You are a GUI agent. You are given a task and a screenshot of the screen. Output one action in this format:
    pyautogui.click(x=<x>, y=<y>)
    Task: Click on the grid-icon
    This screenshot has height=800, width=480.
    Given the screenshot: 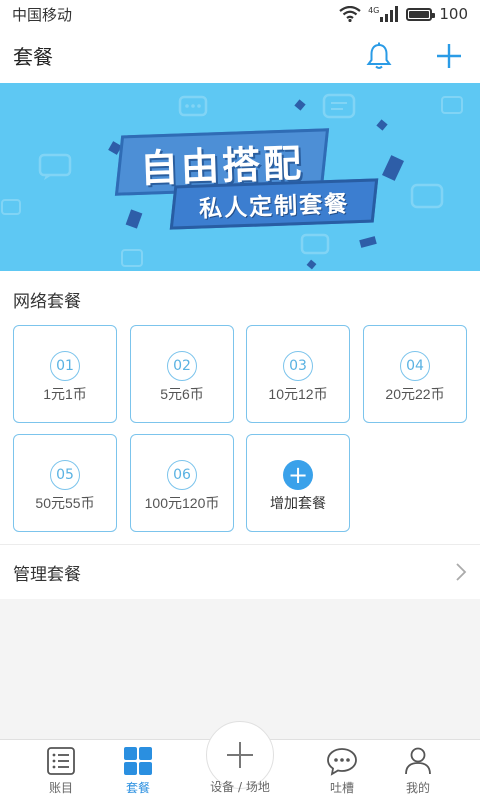 What is the action you would take?
    pyautogui.click(x=138, y=761)
    